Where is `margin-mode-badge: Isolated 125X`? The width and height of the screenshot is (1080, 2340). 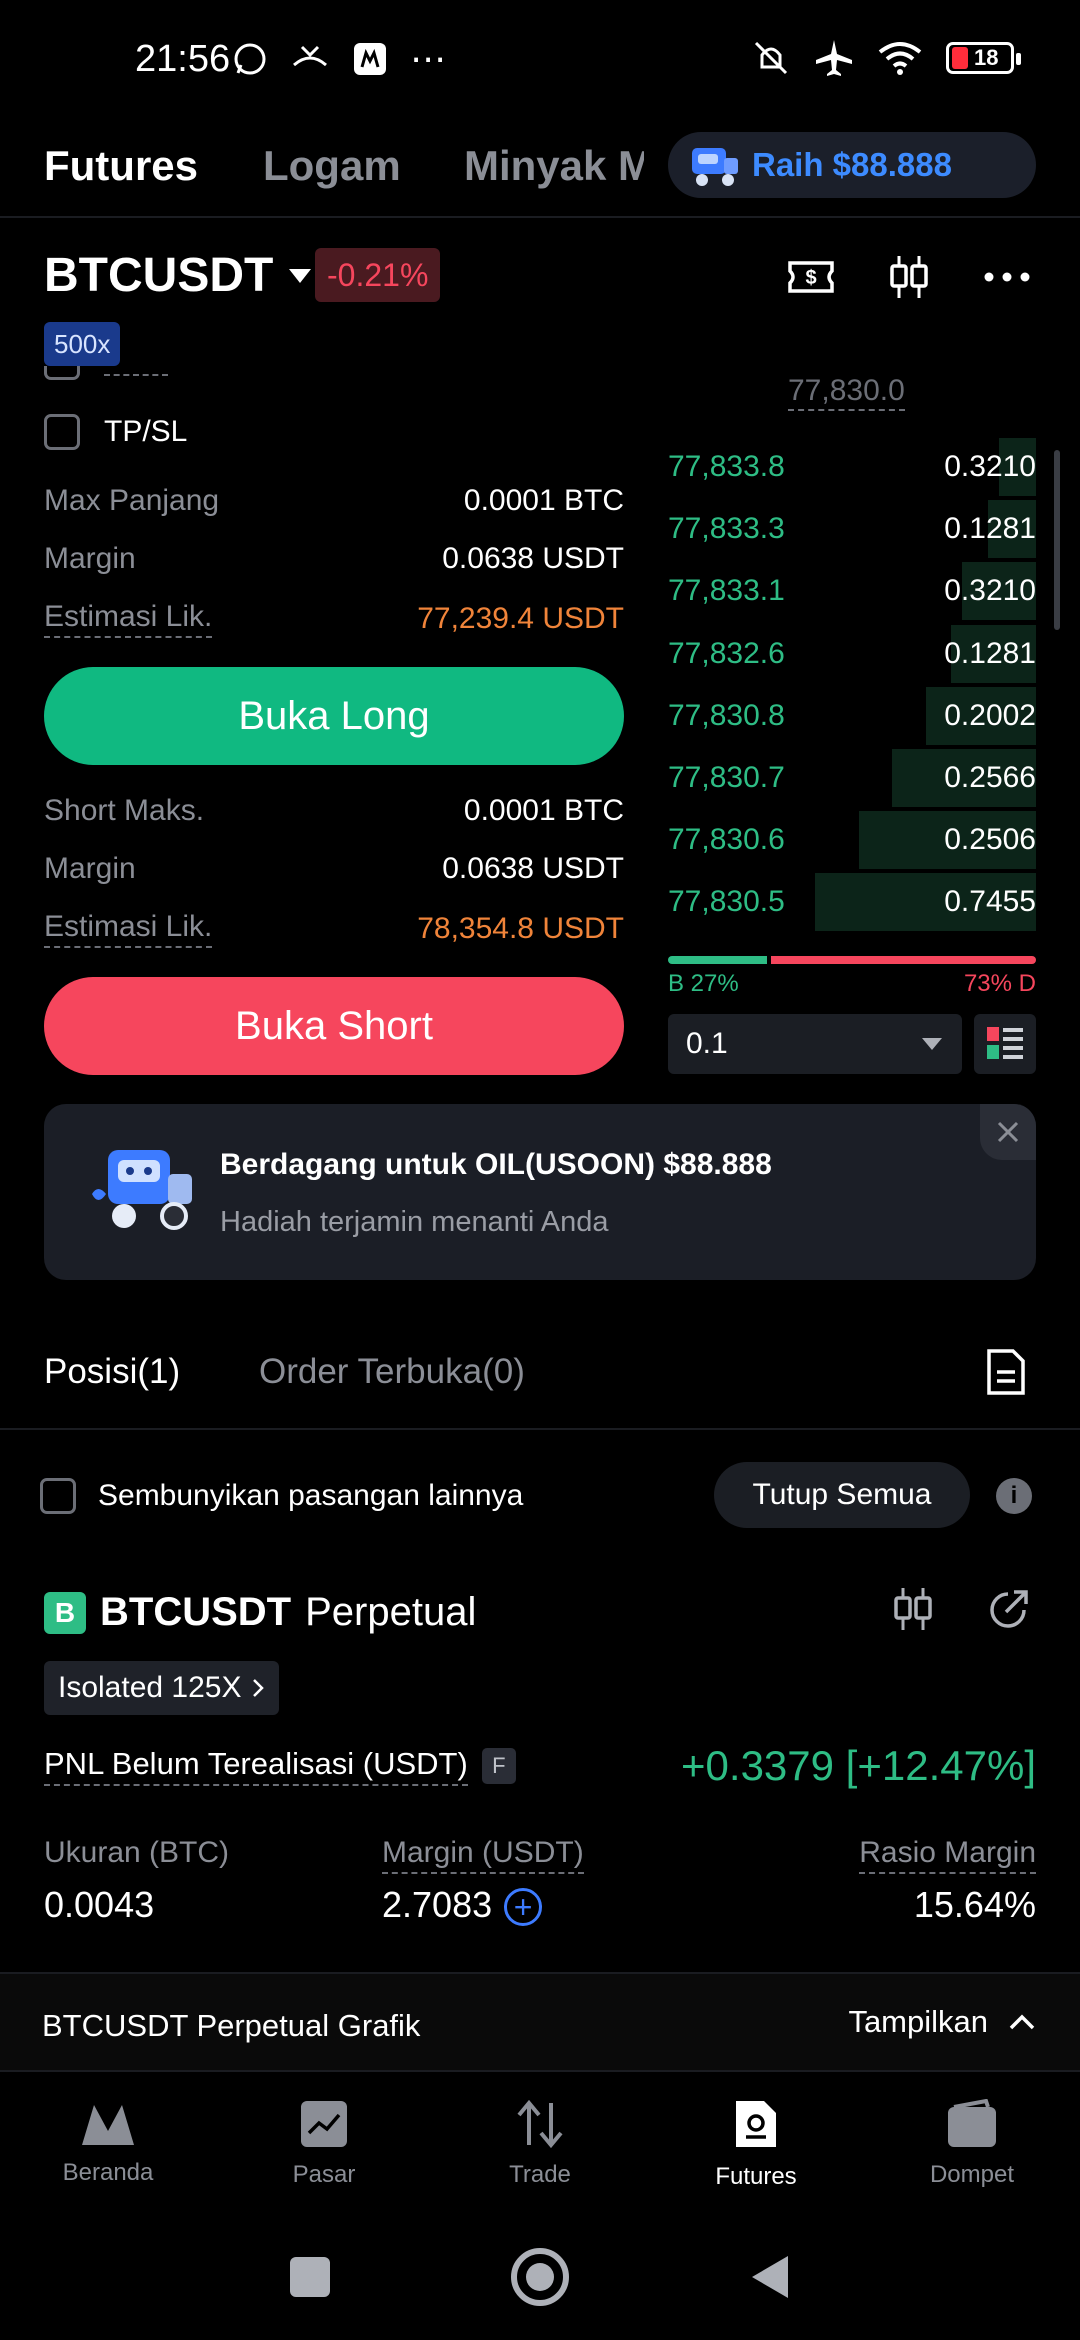 margin-mode-badge: Isolated 125X is located at coordinates (162, 1688).